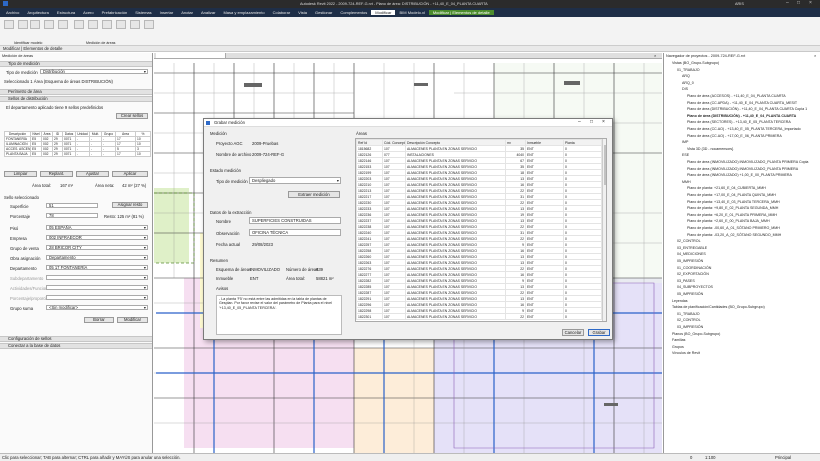  What do you see at coordinates (302, 12) in the screenshot?
I see `ribbon-tab: Vista` at bounding box center [302, 12].